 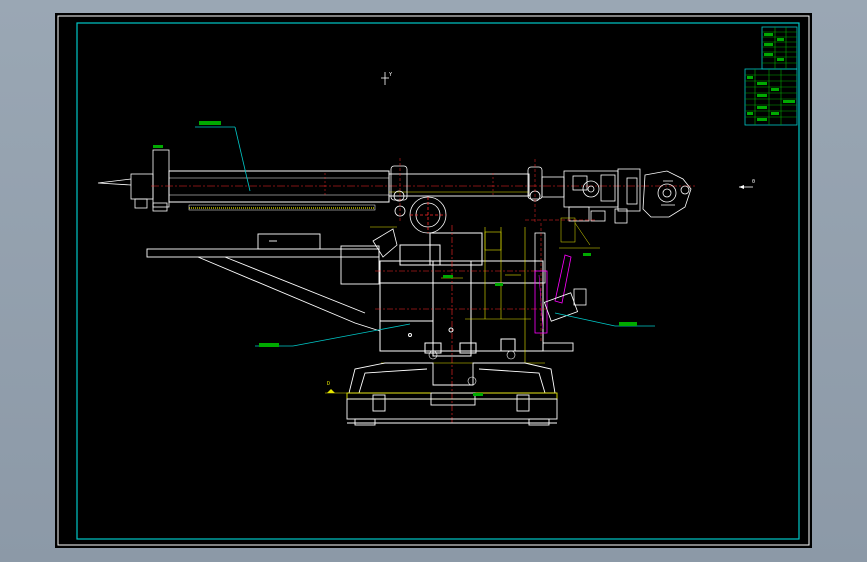 I want to click on direction-label-right: 0, so click(x=753, y=182).